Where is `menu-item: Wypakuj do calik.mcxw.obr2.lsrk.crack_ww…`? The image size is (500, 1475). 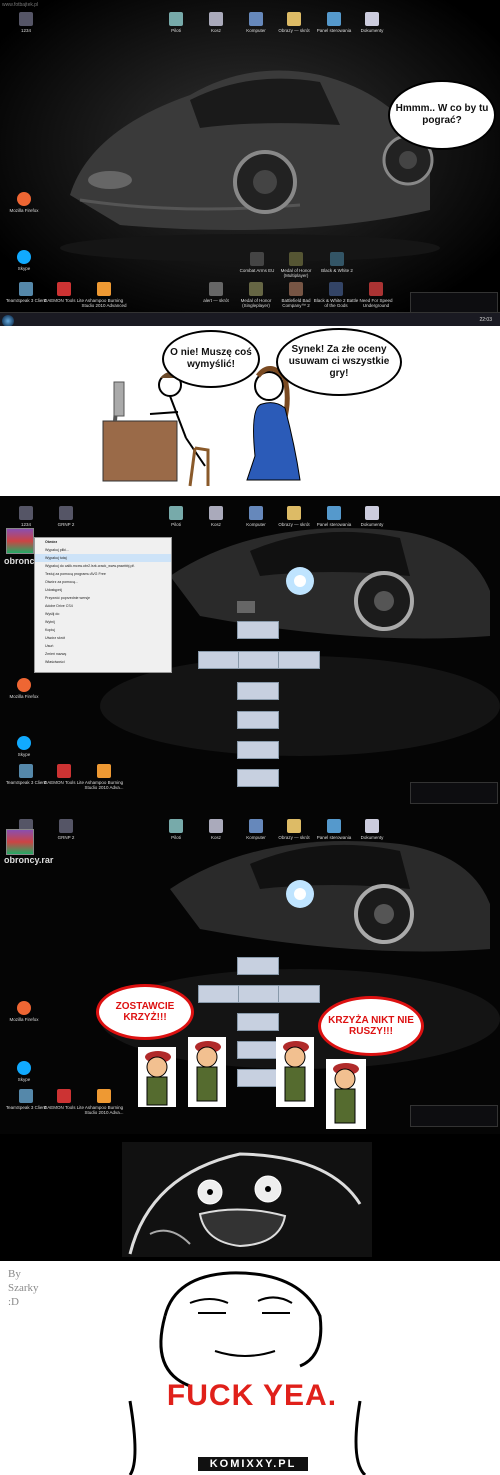
menu-item: Wypakuj do calik.mcxw.obr2.lsrk.crack_ww… is located at coordinates (103, 566).